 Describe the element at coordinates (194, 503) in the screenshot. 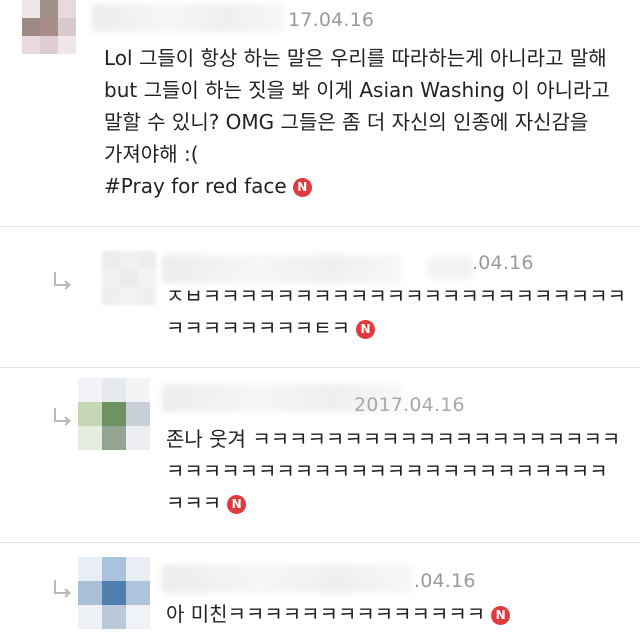

I see `comment-line: ㅋㅋㅋ` at that location.